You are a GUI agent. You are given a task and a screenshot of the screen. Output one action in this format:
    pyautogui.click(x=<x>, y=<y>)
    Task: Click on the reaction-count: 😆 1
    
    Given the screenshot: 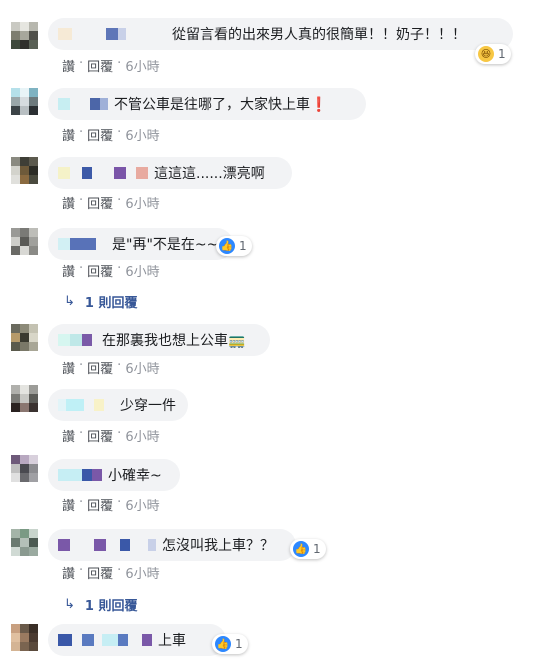 What is the action you would take?
    pyautogui.click(x=493, y=54)
    